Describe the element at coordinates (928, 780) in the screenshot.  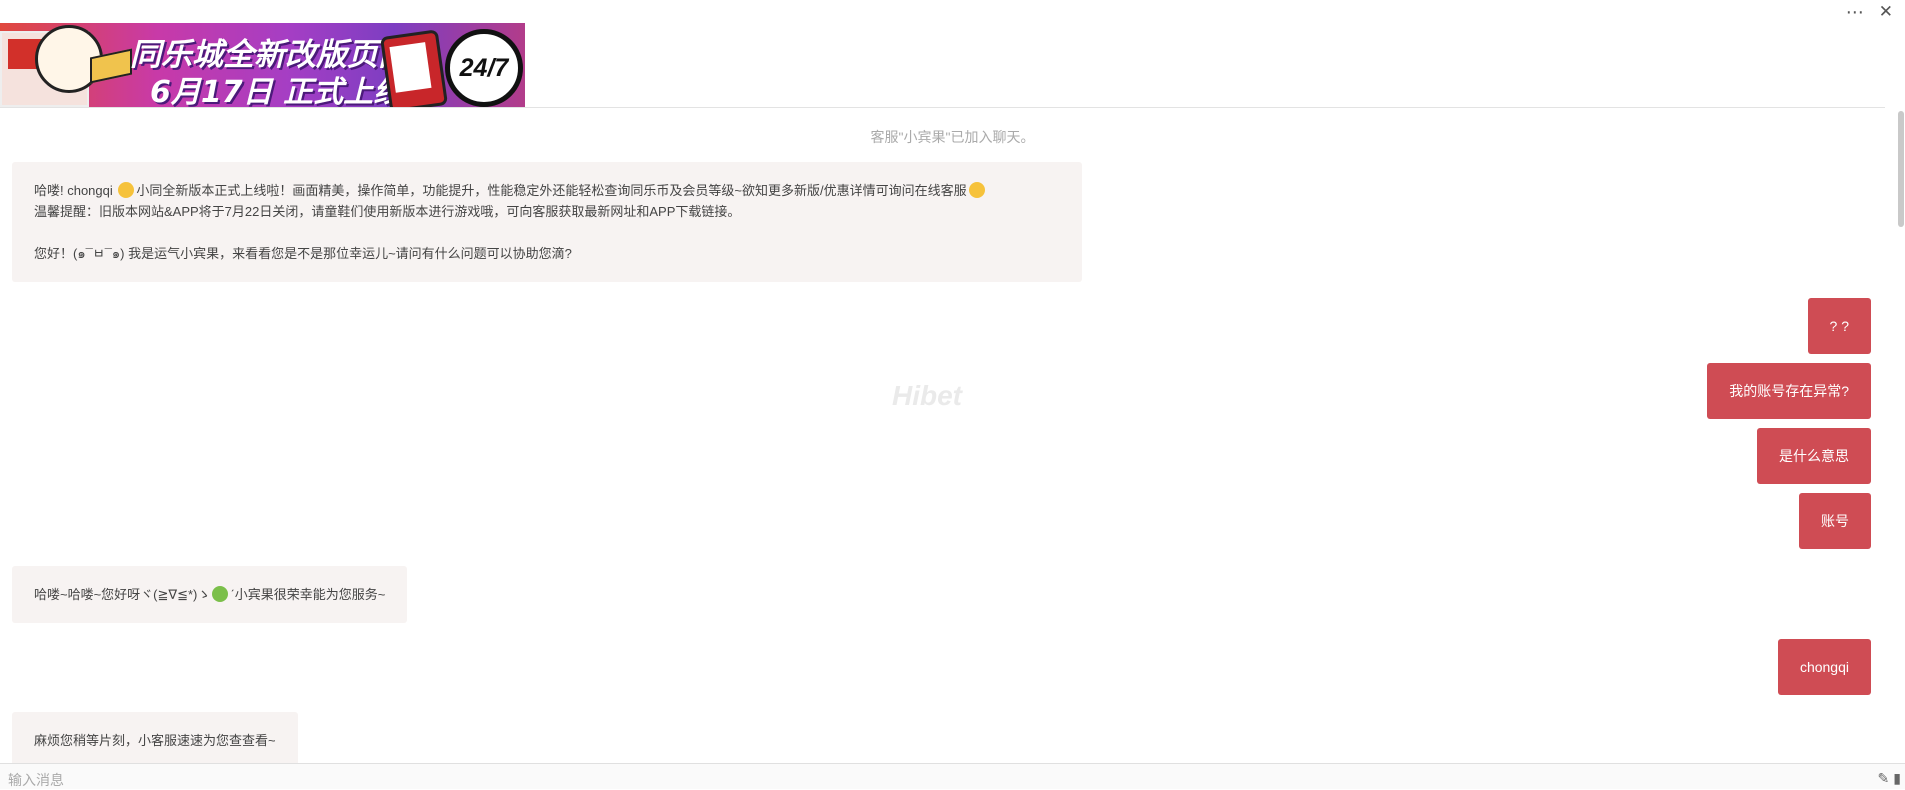
I see `message-input` at that location.